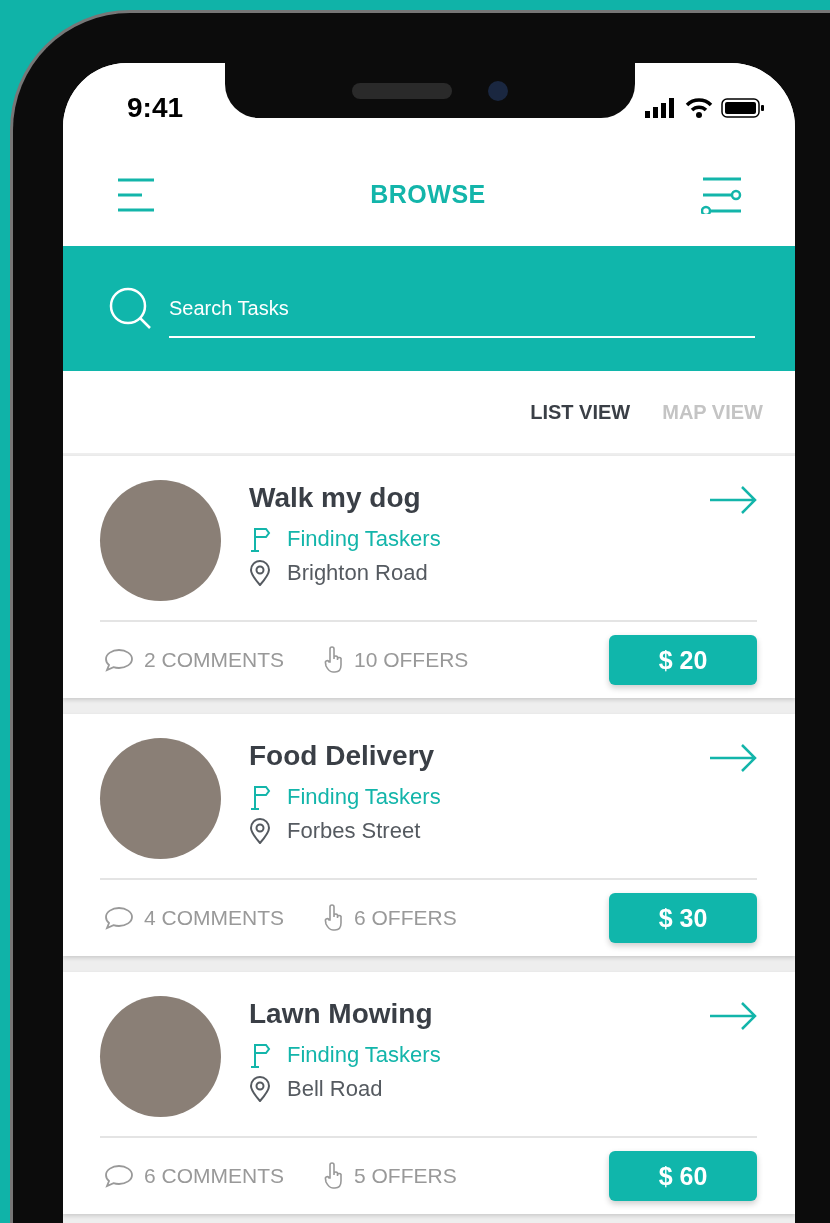  Describe the element at coordinates (661, 108) in the screenshot. I see `signal-icon` at that location.